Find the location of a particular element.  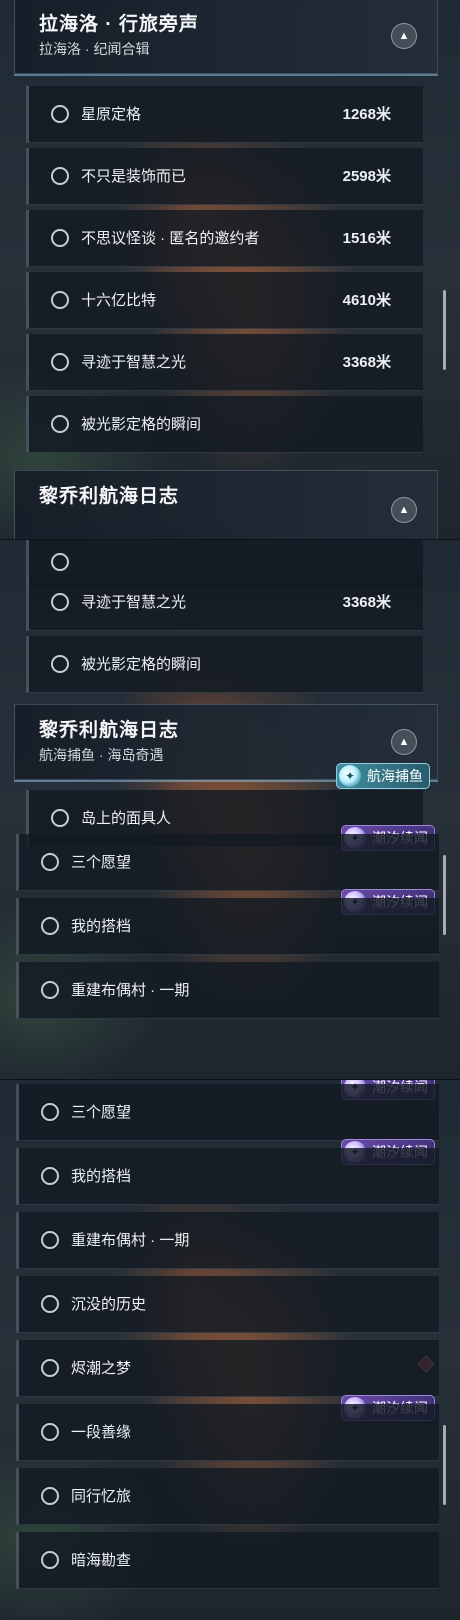

group-subtitle: 航海捕鱼 · 海岛奇遇 is located at coordinates (101, 755).